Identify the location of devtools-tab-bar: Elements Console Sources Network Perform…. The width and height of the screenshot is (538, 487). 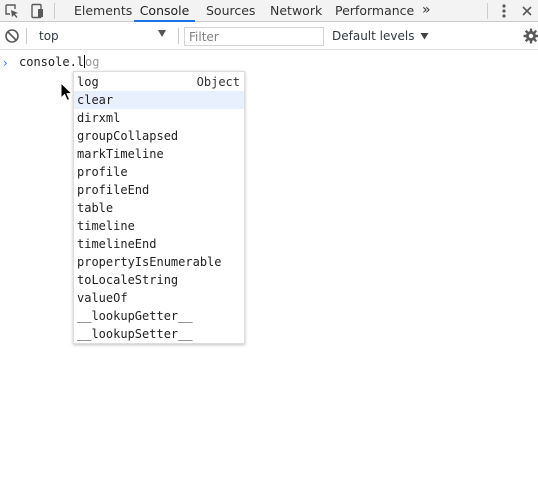
(269, 11).